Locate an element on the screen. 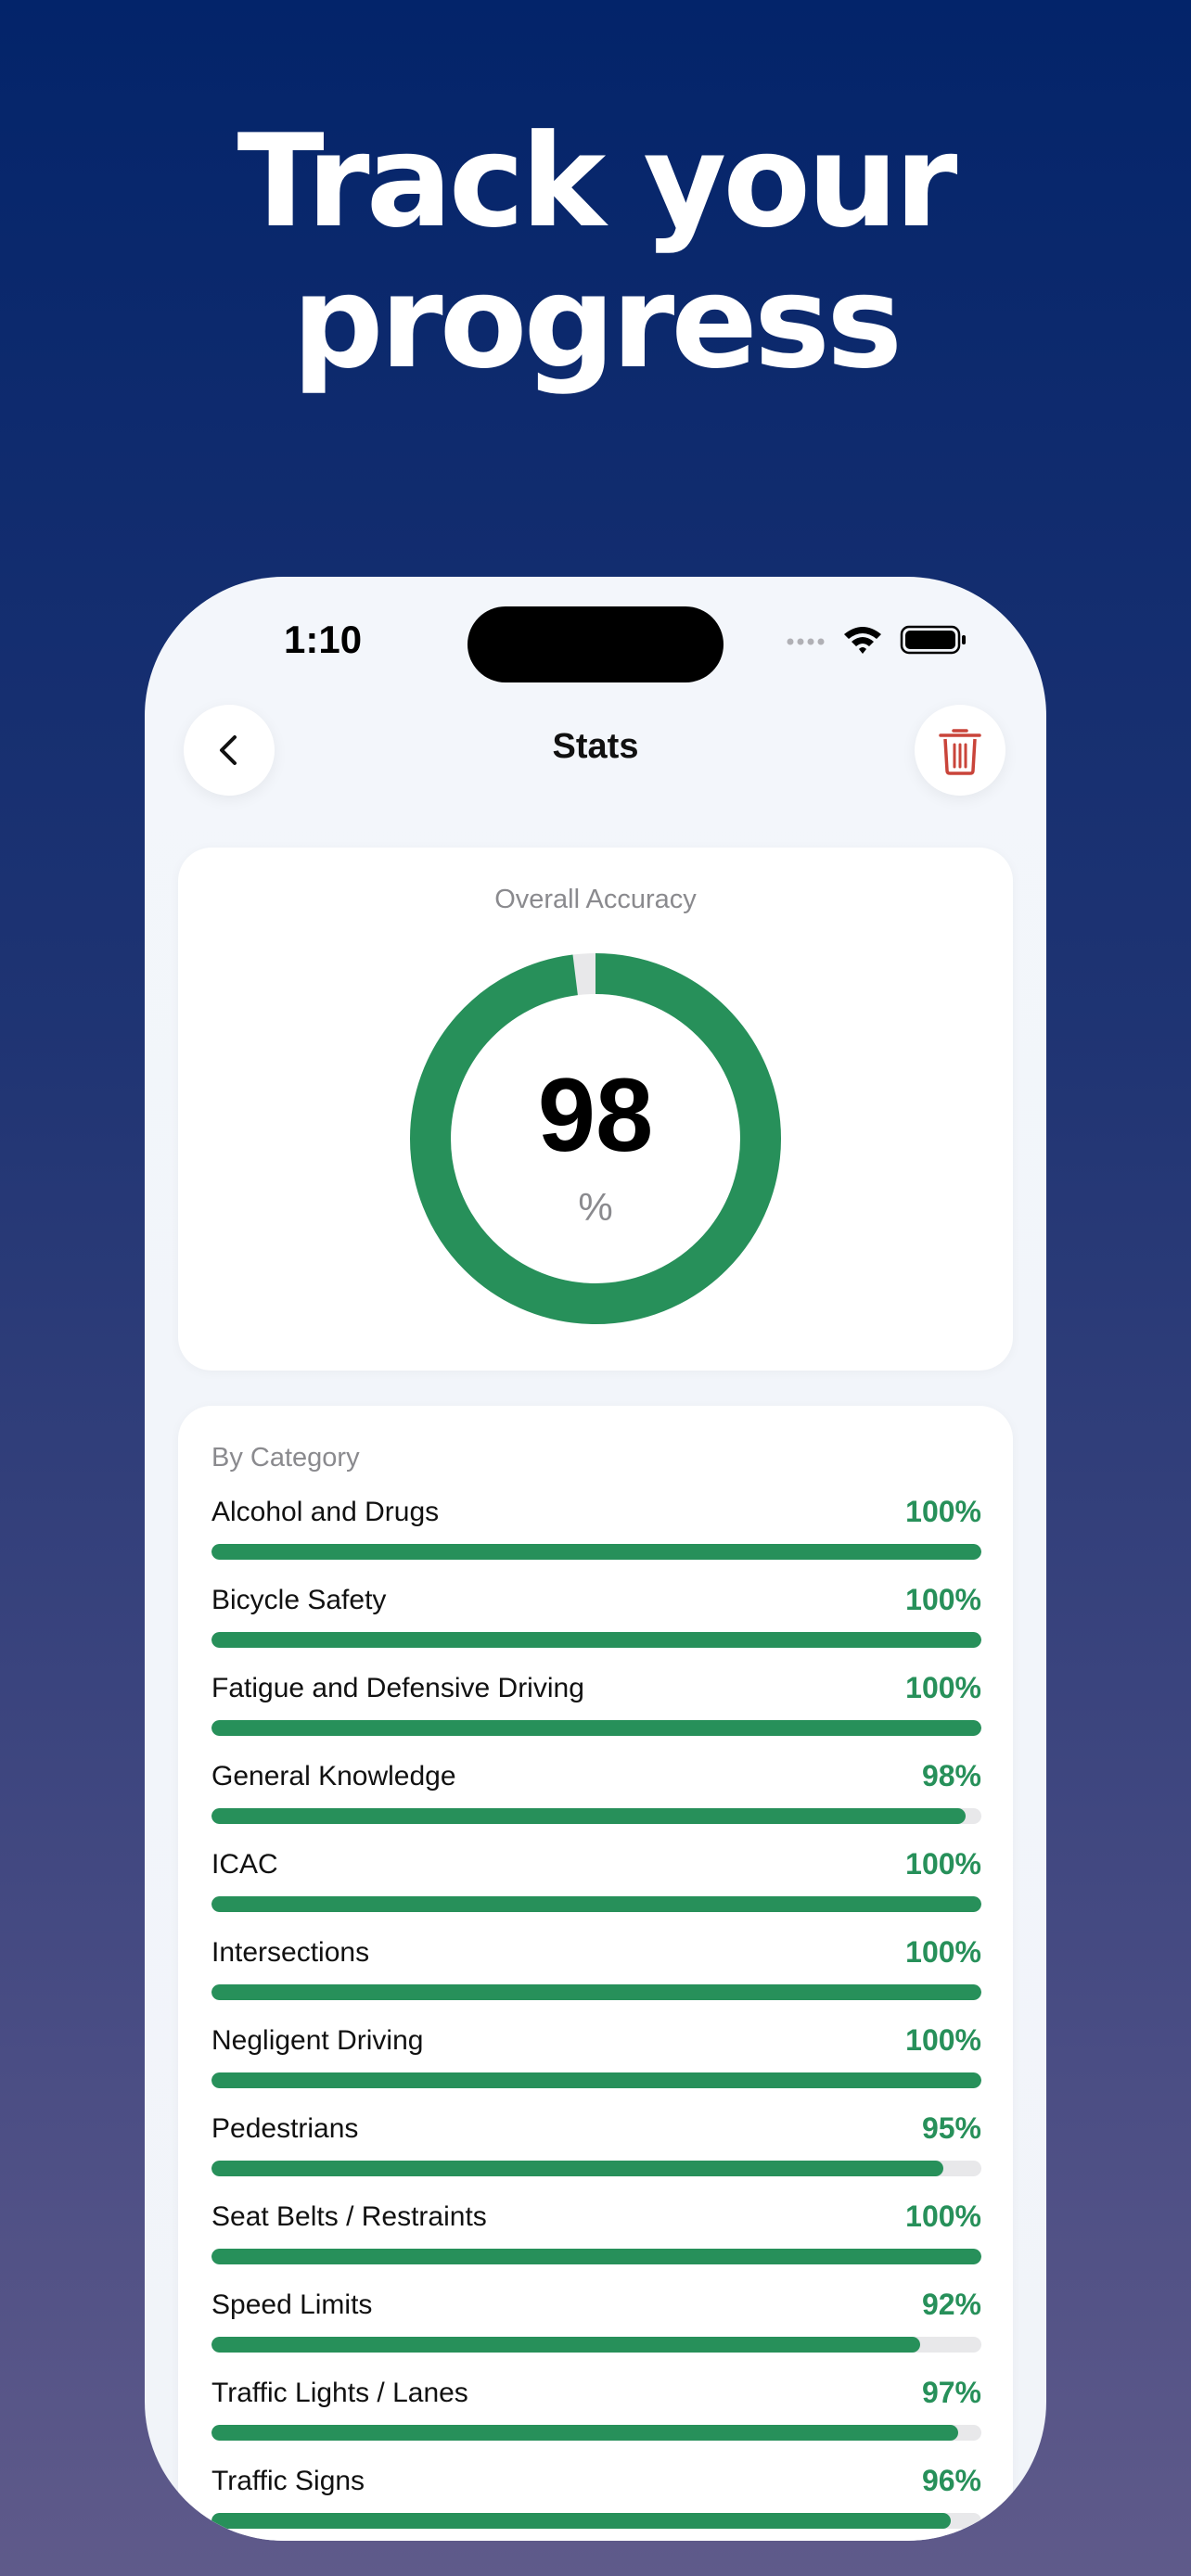 The image size is (1191, 2576). category-percent: 92% is located at coordinates (951, 2304).